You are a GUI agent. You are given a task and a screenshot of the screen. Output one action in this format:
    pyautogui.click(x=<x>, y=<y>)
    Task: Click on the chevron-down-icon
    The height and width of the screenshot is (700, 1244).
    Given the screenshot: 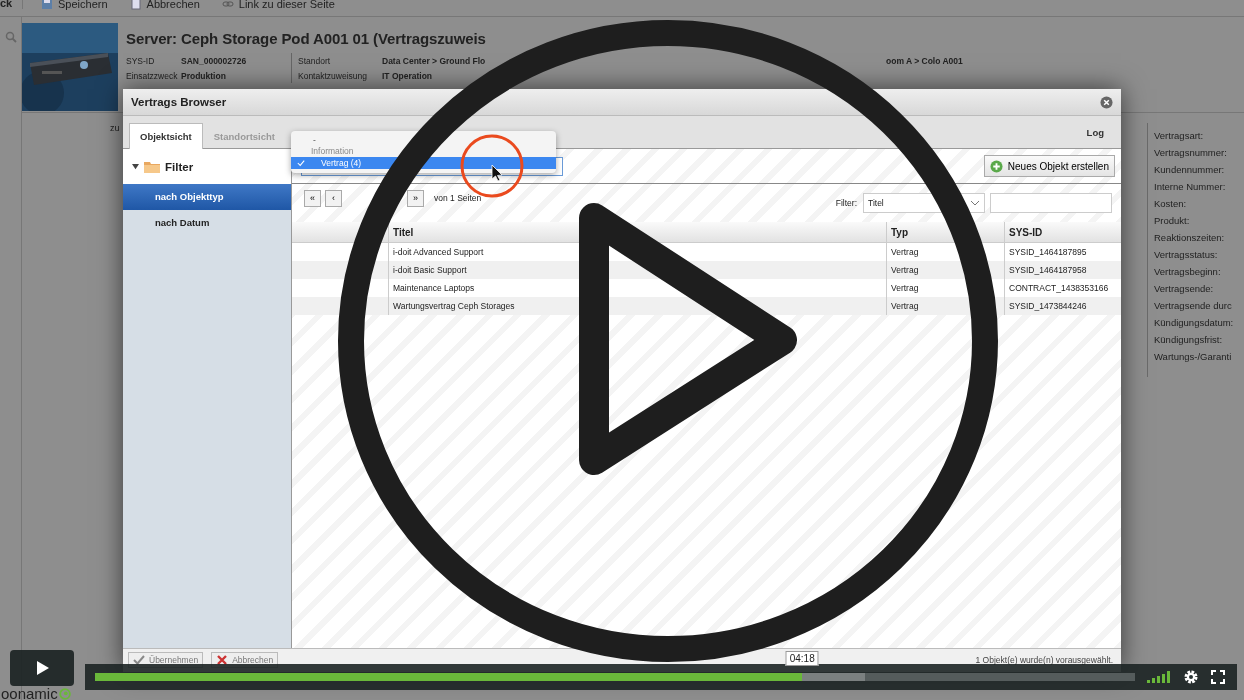 What is the action you would take?
    pyautogui.click(x=975, y=203)
    